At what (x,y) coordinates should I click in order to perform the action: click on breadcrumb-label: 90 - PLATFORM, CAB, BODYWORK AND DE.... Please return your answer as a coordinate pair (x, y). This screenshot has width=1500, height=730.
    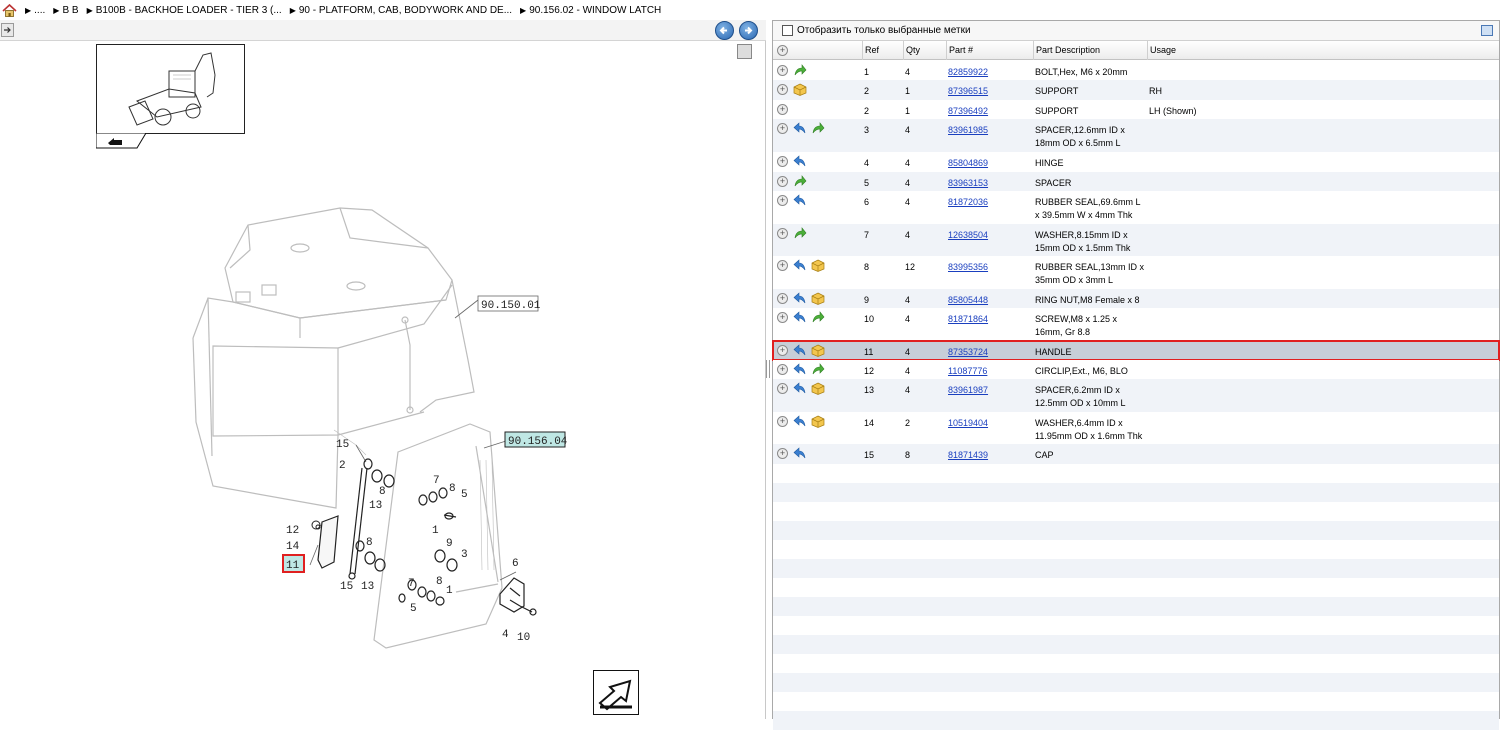
    Looking at the image, I should click on (405, 10).